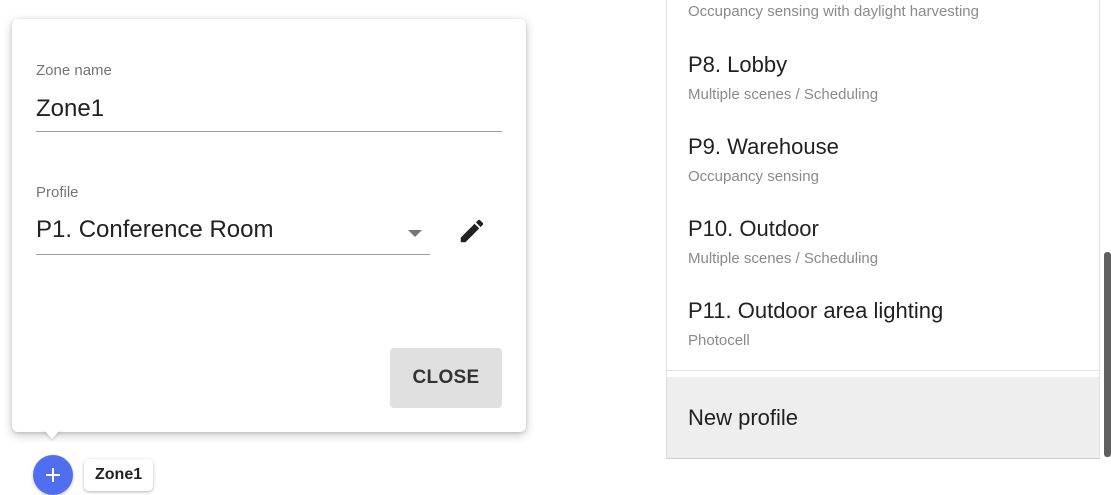  I want to click on menu-item-subtitle: Occupancy sensing, so click(753, 176).